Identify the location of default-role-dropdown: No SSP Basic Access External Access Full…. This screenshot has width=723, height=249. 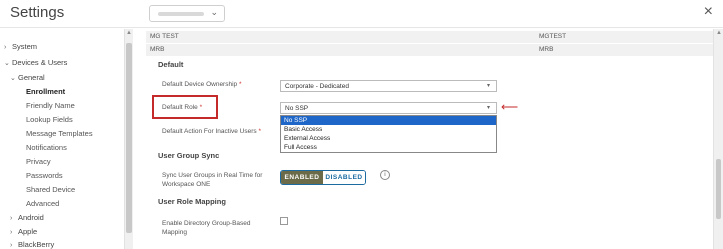
(388, 134).